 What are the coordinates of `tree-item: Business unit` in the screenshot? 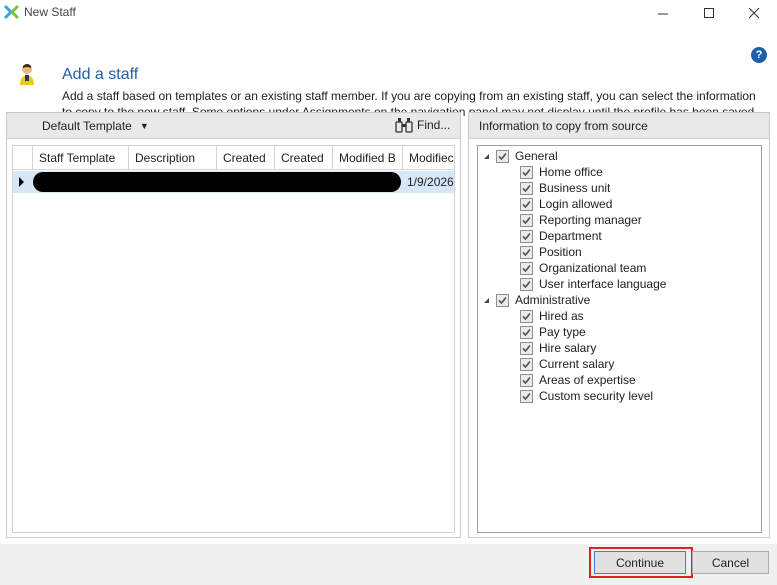 It's located at (565, 188).